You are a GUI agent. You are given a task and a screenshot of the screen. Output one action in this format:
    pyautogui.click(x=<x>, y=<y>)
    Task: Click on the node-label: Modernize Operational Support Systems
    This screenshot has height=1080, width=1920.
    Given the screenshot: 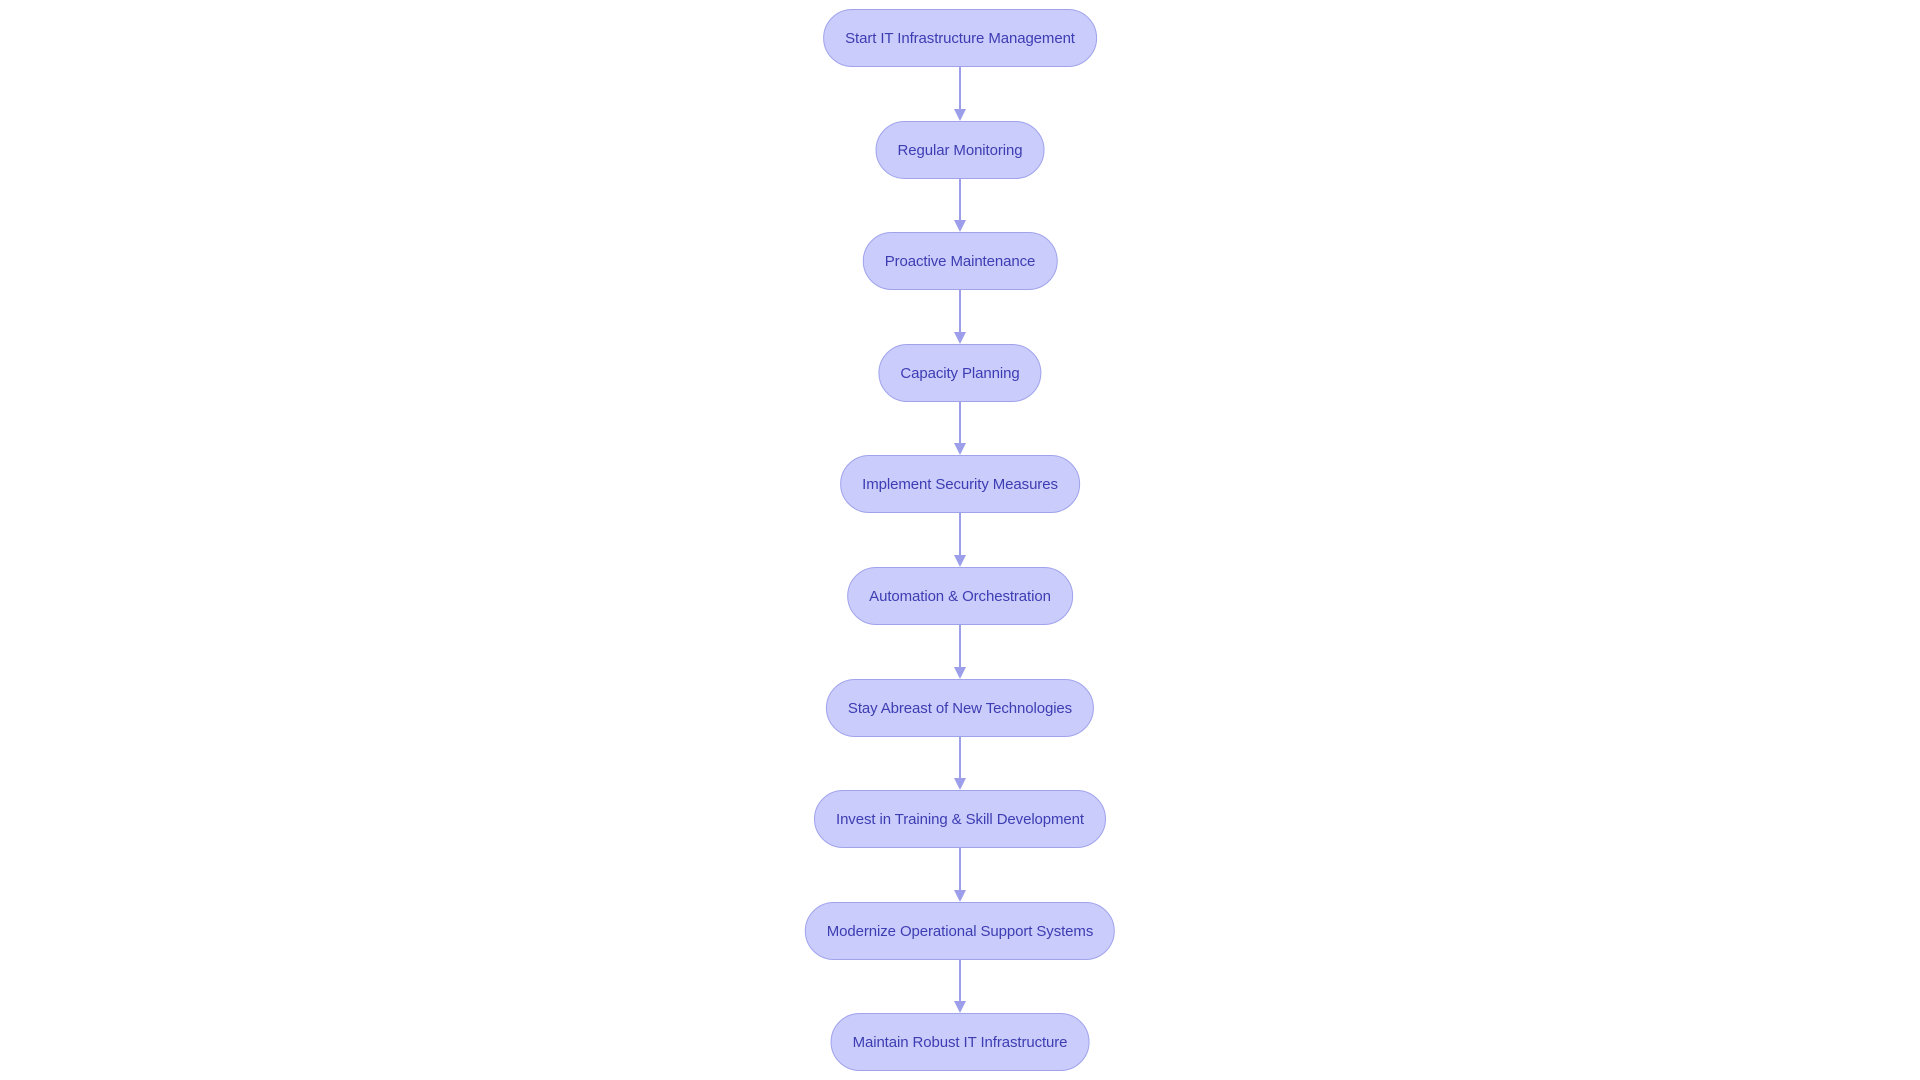 What is the action you would take?
    pyautogui.click(x=960, y=931)
    